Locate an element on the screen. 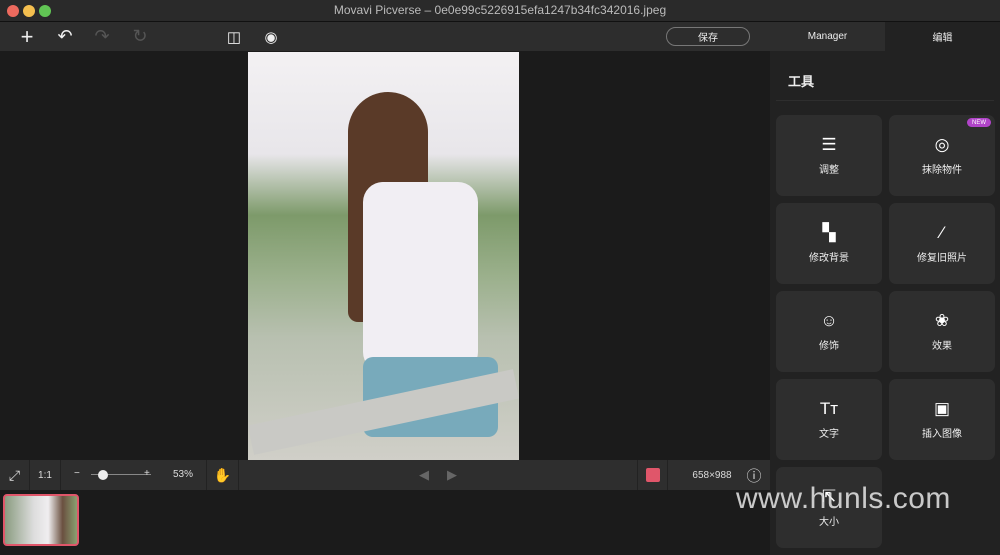 The image size is (1000, 555). effects-icon: ❀ is located at coordinates (942, 320).